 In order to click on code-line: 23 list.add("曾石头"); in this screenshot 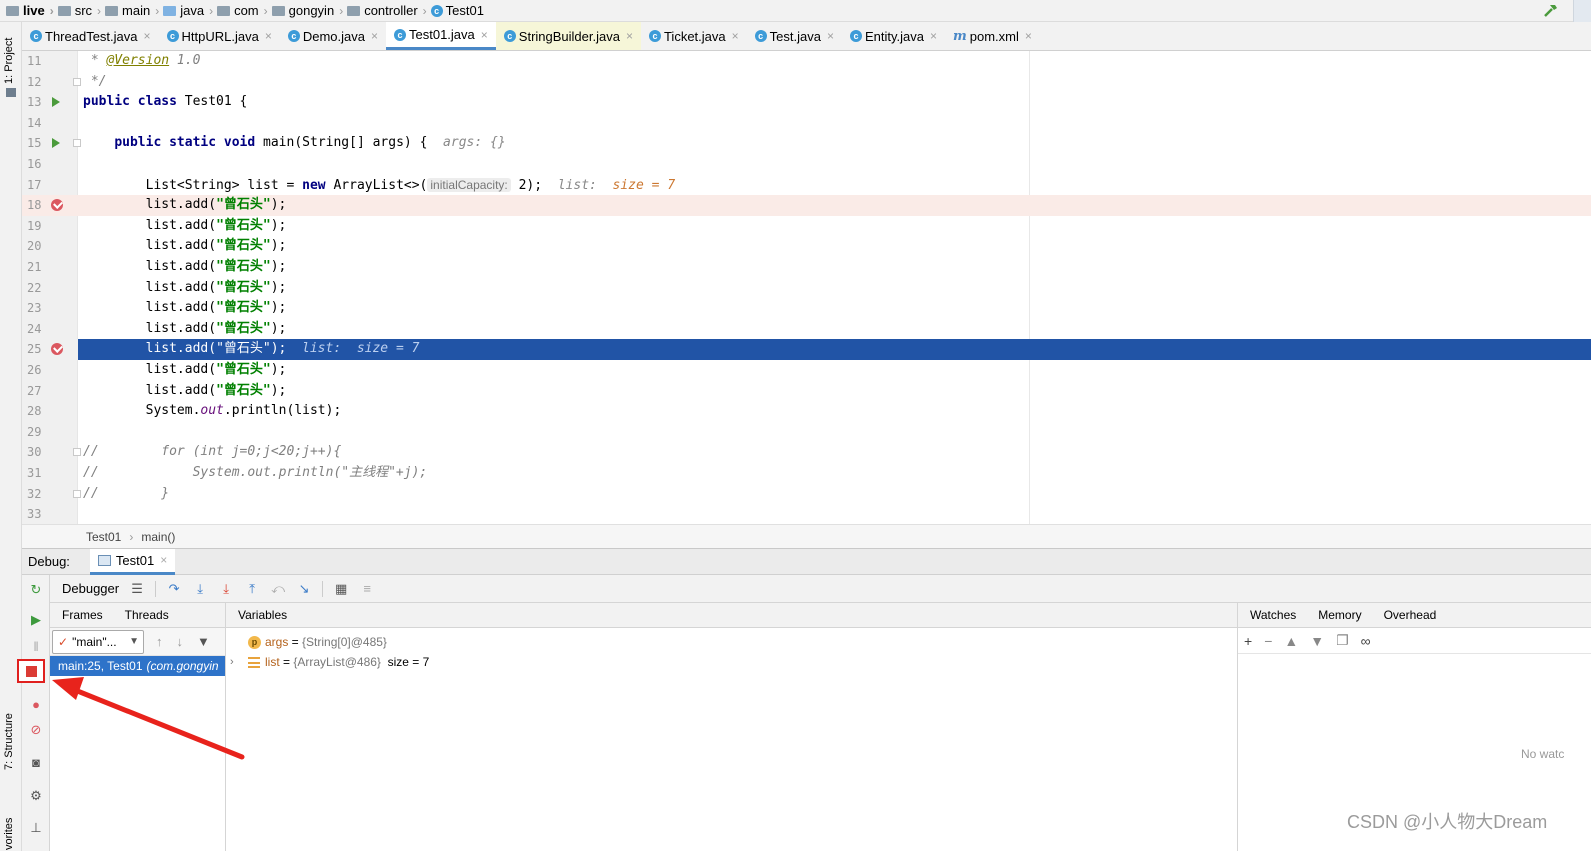, I will do `click(806, 308)`.